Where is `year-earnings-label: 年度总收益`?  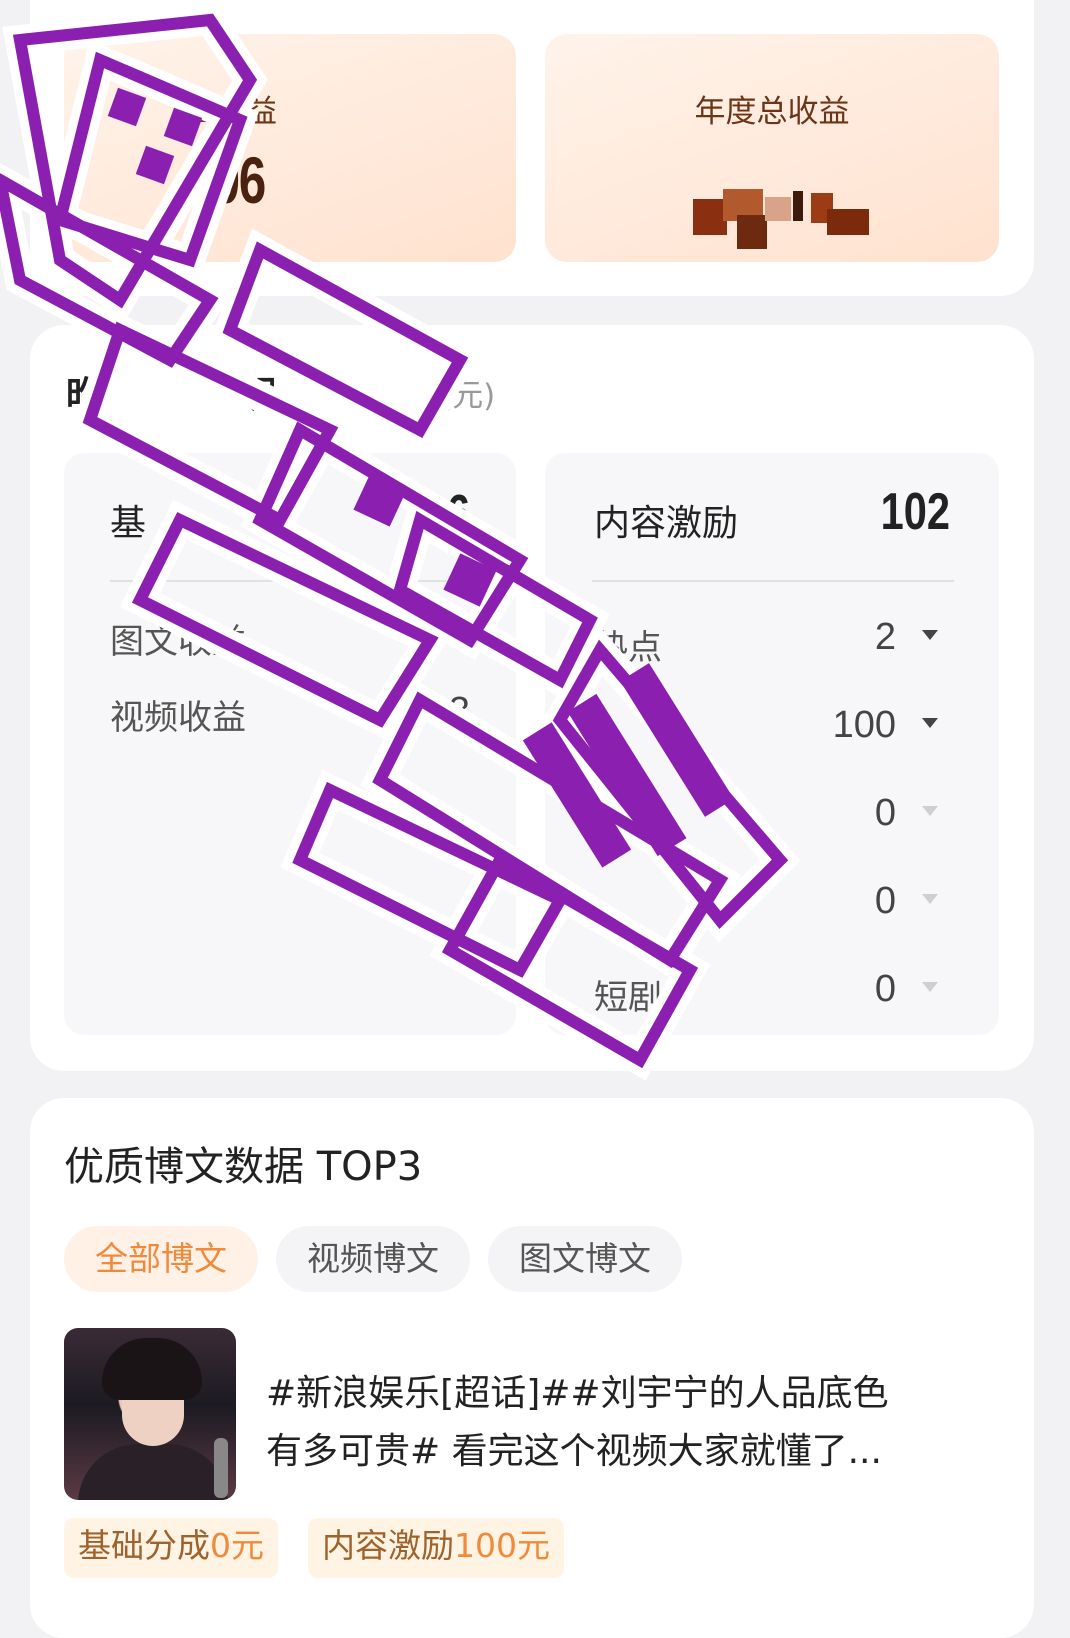 year-earnings-label: 年度总收益 is located at coordinates (772, 112).